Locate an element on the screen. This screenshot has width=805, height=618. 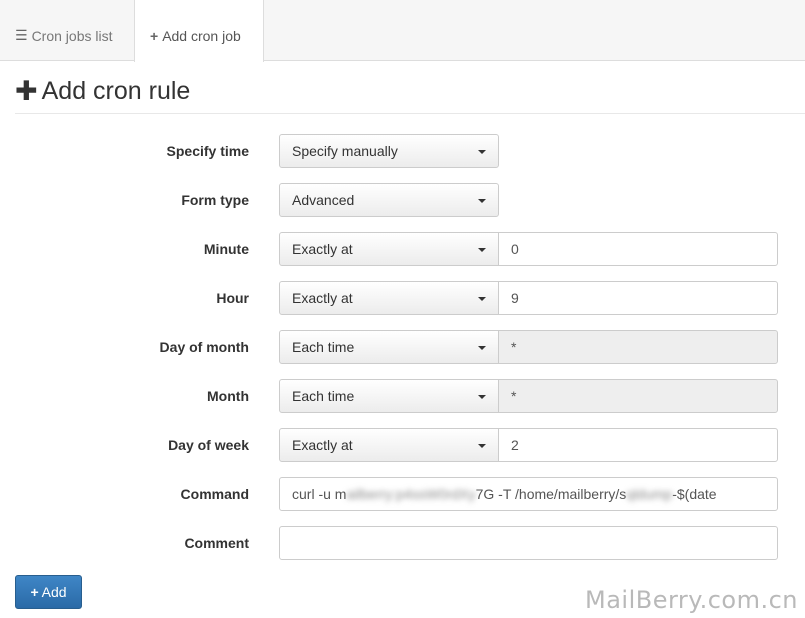
month-row: Month Each time * is located at coordinates (402, 396).